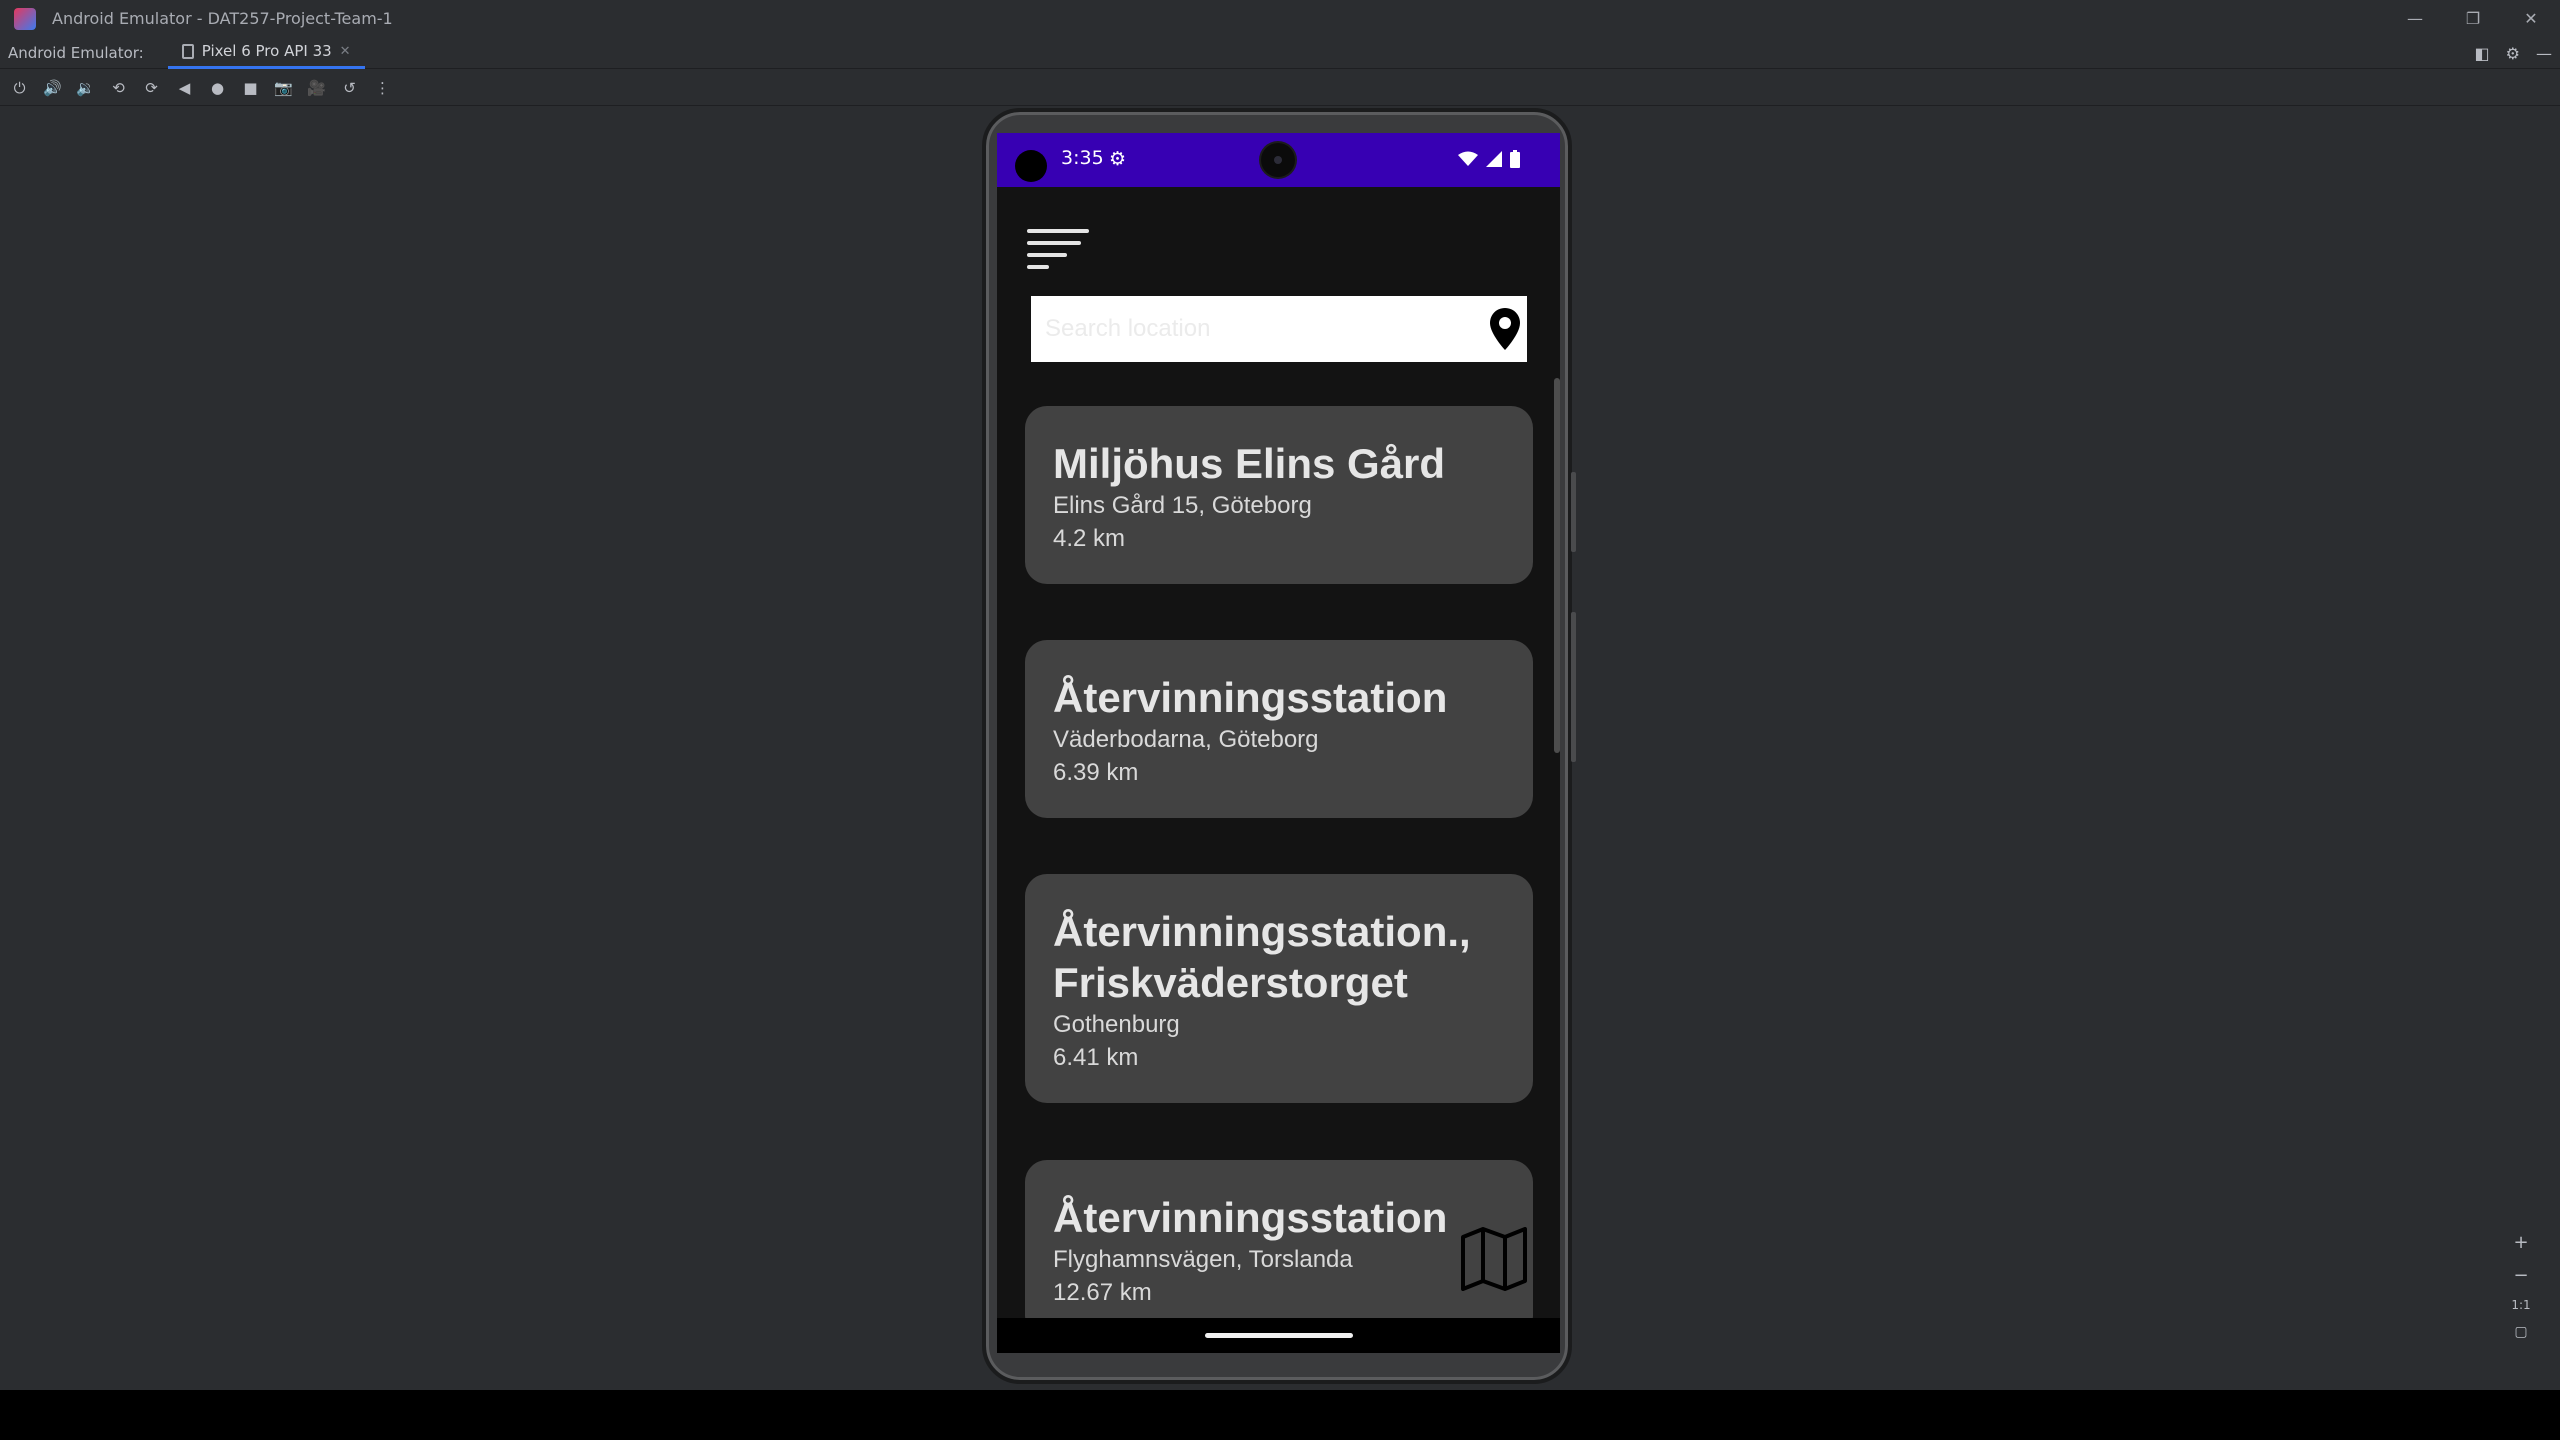 Image resolution: width=2560 pixels, height=1440 pixels. I want to click on home-icon: ●, so click(217, 87).